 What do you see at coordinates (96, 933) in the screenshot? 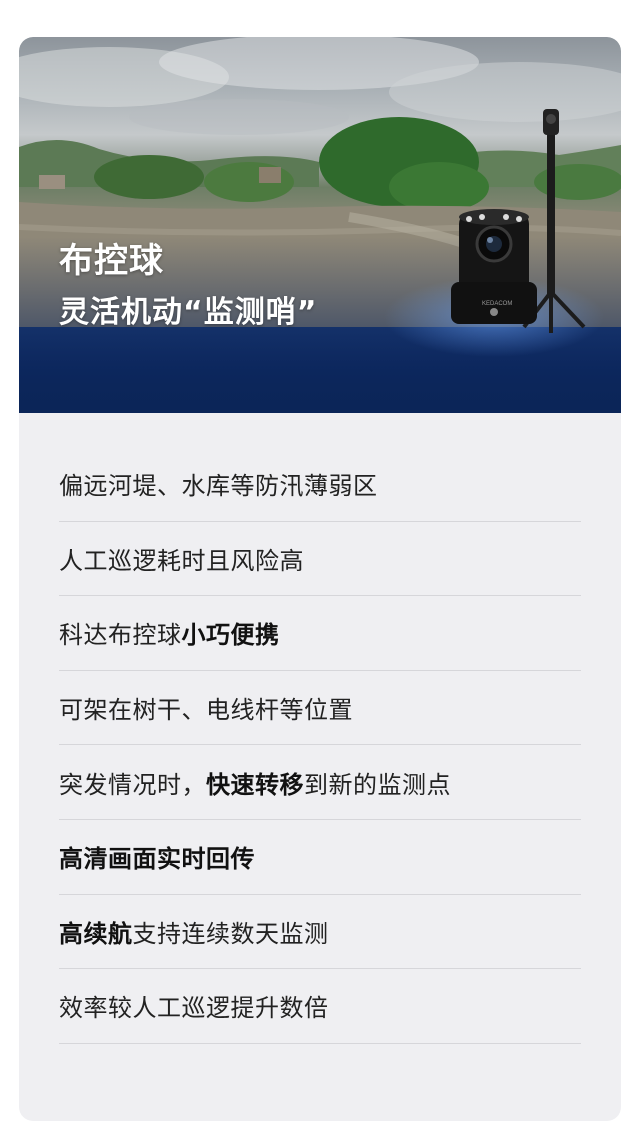
I see `highlight-text: 高续航` at bounding box center [96, 933].